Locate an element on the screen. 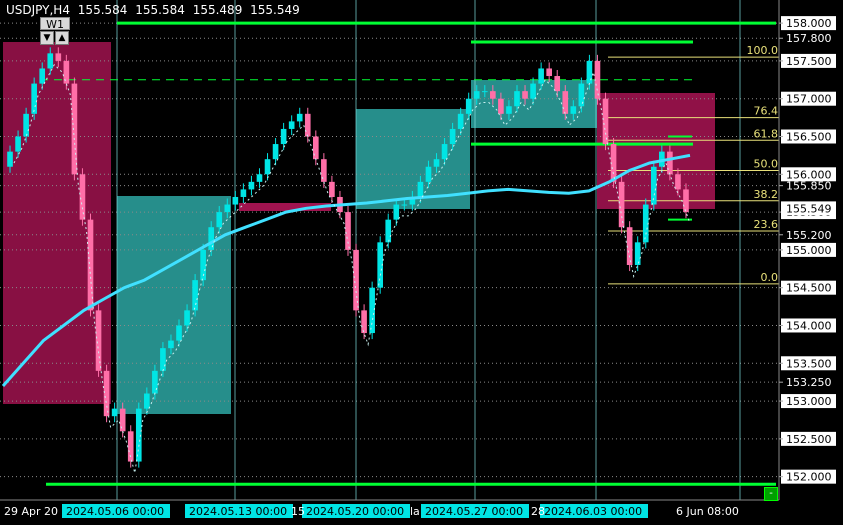 The width and height of the screenshot is (843, 525). time-label: 2024.05.13 00:00 is located at coordinates (238, 511).